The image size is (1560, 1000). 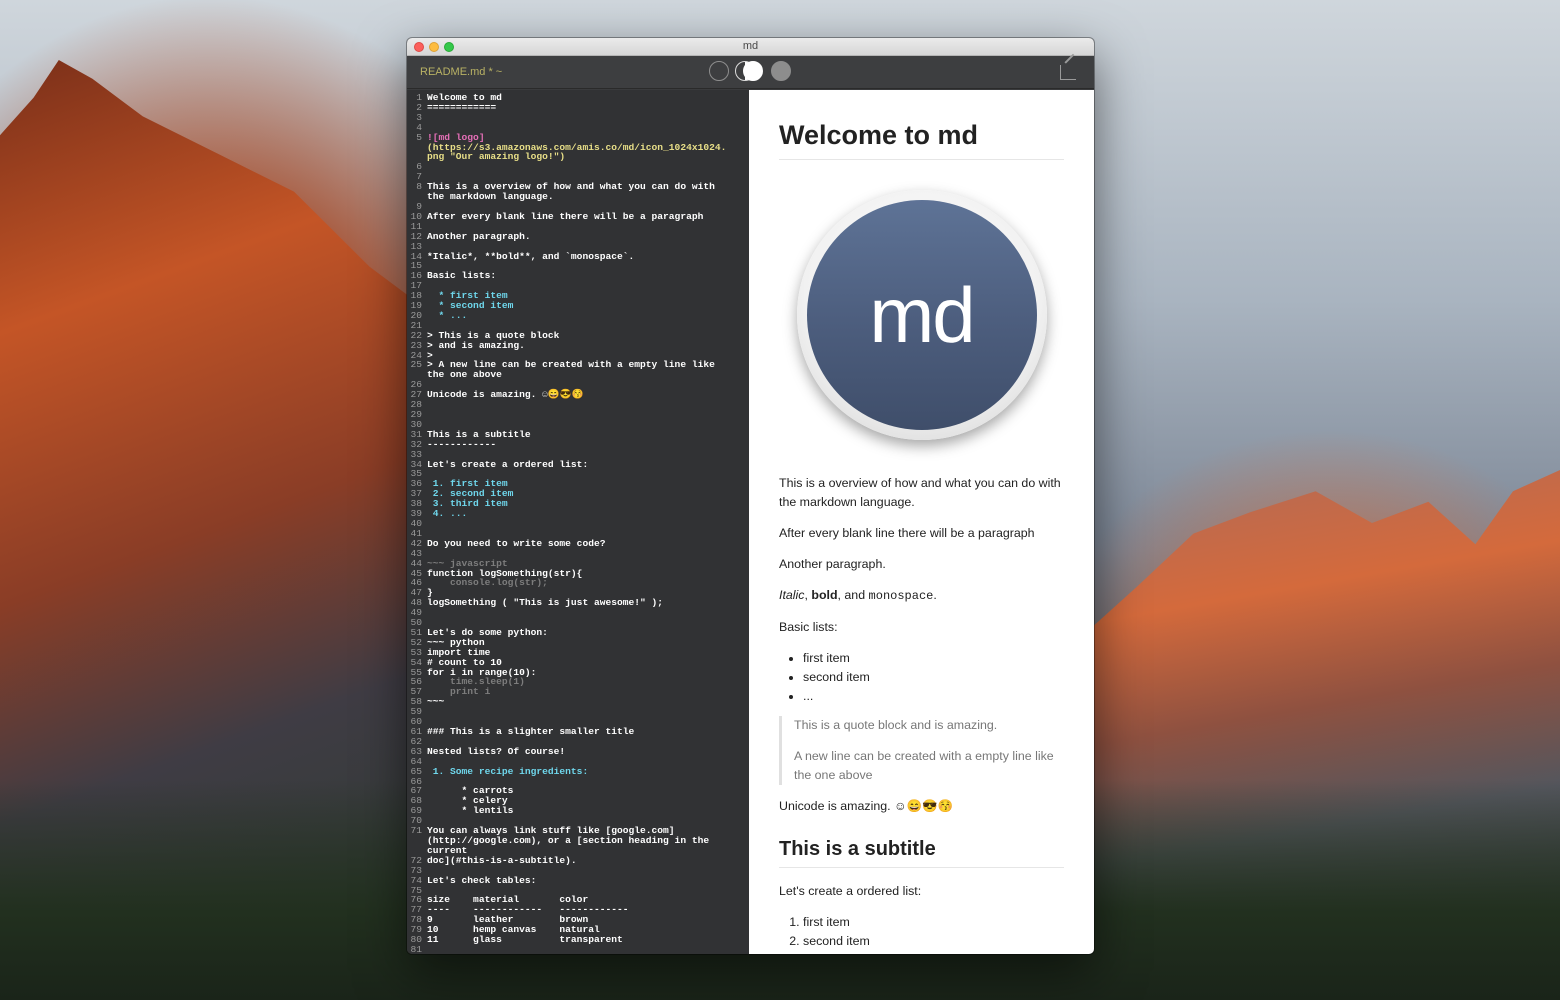 I want to click on logo-image: md, so click(x=921, y=315).